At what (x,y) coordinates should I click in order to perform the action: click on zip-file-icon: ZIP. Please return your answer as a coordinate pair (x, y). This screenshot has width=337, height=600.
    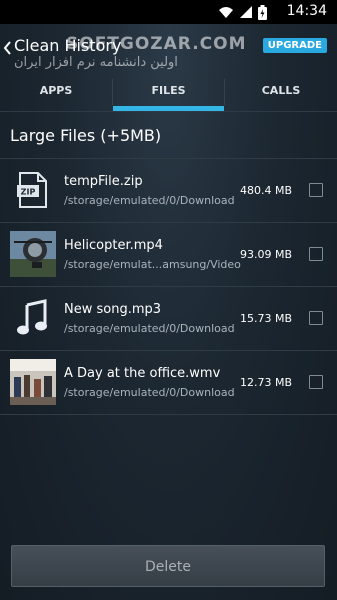
    Looking at the image, I should click on (32, 190).